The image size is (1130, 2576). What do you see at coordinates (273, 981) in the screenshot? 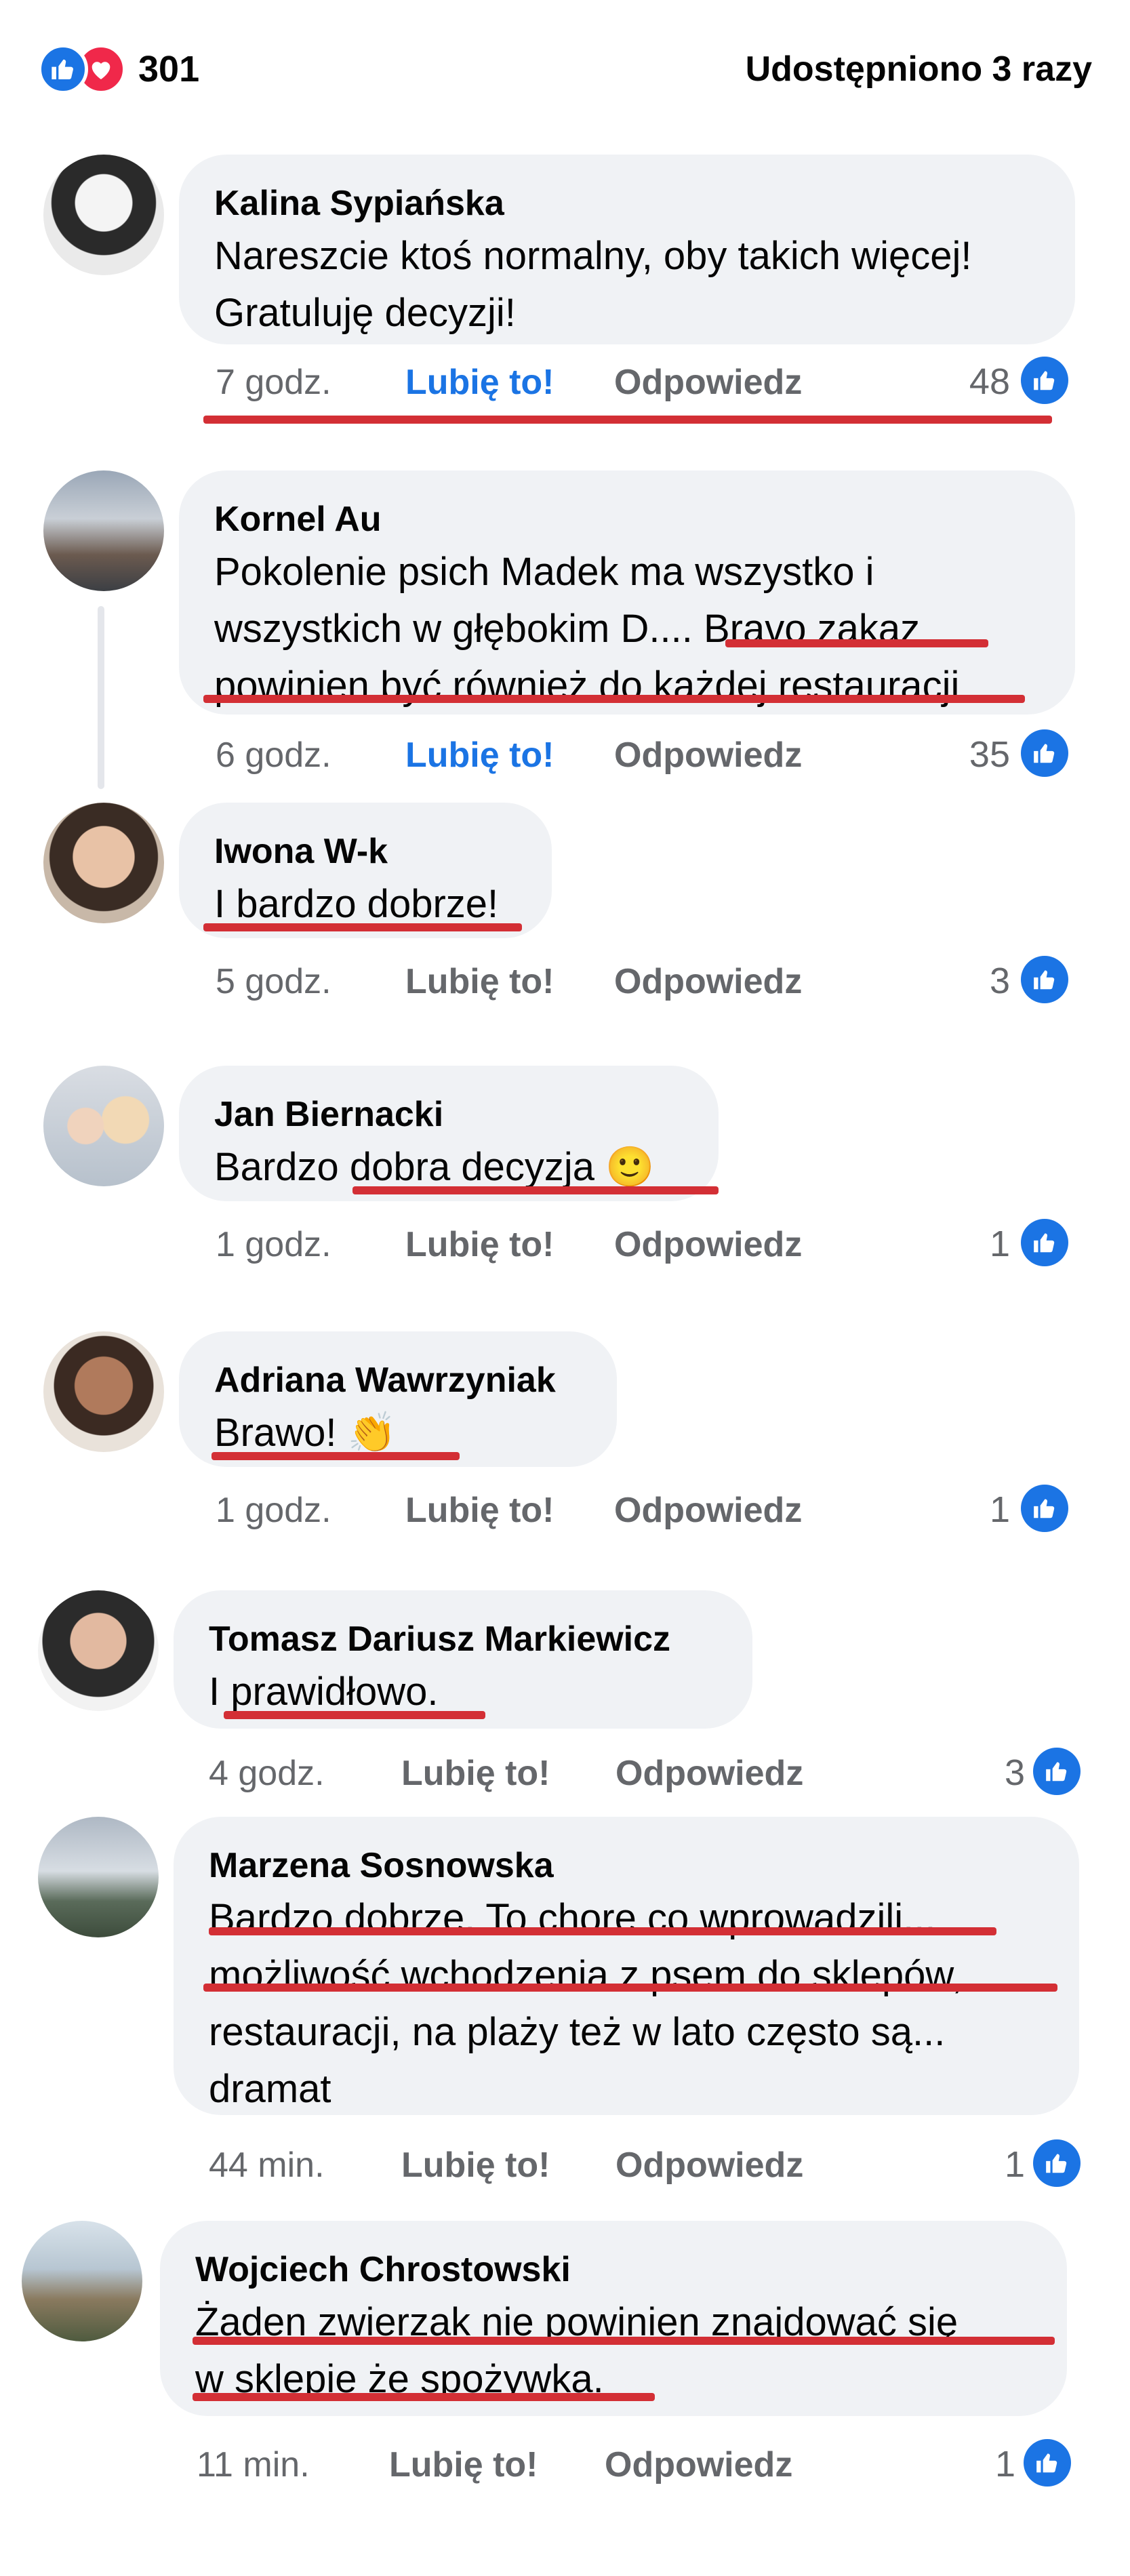
I see `comment-timestamp: 5 godz.` at bounding box center [273, 981].